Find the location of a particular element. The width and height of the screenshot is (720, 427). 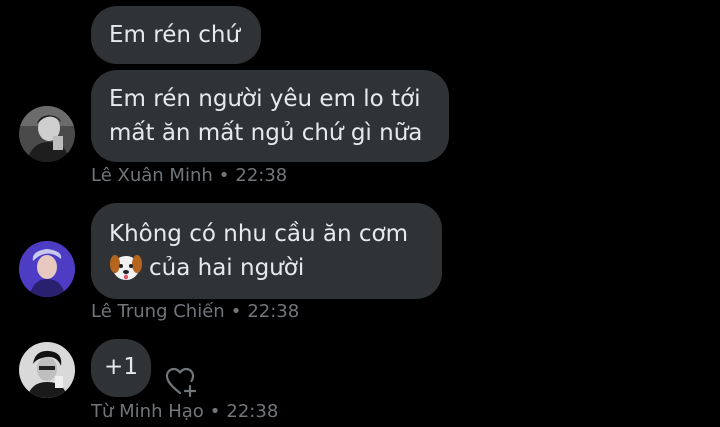

message-text: của hai người is located at coordinates (227, 268).